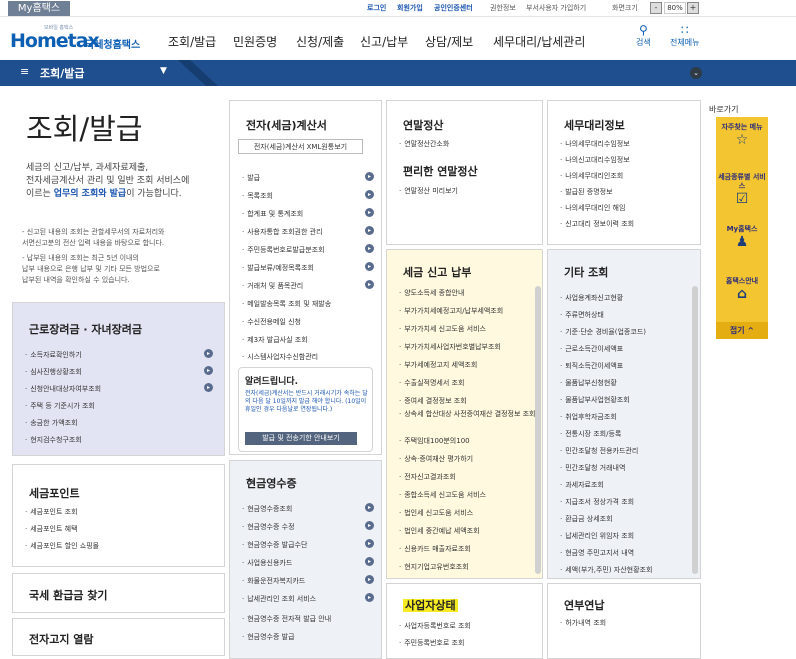 The height and width of the screenshot is (659, 796). What do you see at coordinates (118, 593) in the screenshot?
I see `refund-panel: 국세 환급금 찾기` at bounding box center [118, 593].